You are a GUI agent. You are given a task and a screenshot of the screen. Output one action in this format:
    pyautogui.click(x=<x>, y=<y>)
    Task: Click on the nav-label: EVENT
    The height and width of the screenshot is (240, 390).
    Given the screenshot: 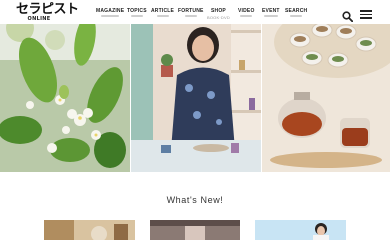 What is the action you would take?
    pyautogui.click(x=271, y=11)
    